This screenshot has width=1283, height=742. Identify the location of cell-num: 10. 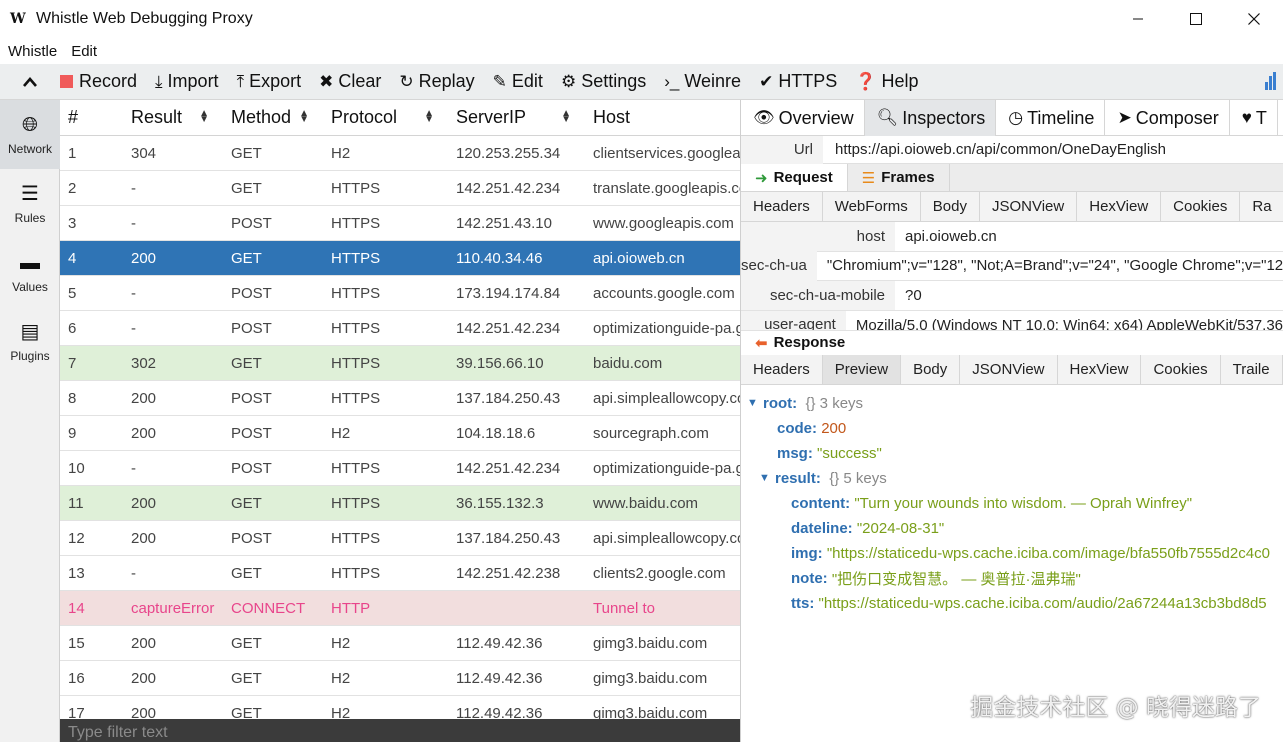
(76, 468).